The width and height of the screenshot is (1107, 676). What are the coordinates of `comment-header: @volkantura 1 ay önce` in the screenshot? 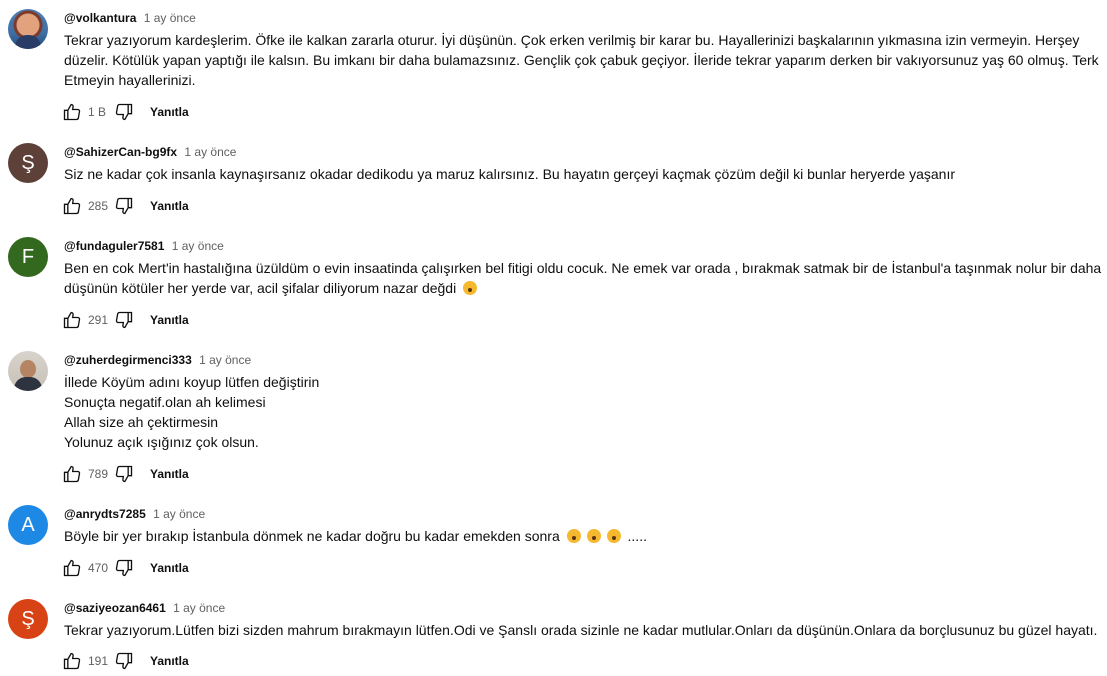 It's located at (130, 18).